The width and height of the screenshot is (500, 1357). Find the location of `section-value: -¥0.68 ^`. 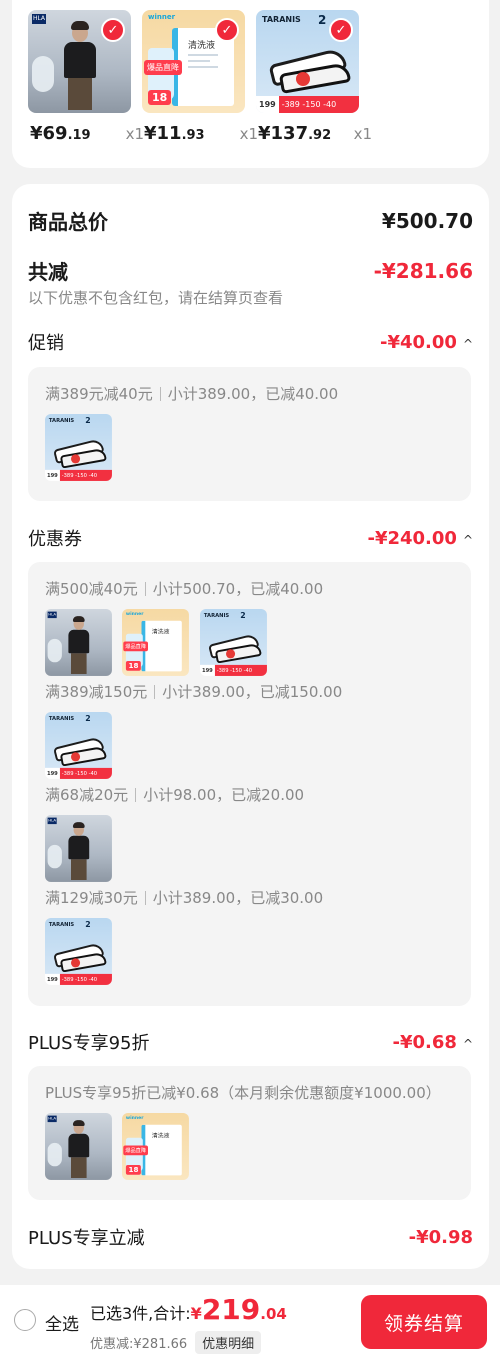

section-value: -¥0.68 ^ is located at coordinates (432, 1042).